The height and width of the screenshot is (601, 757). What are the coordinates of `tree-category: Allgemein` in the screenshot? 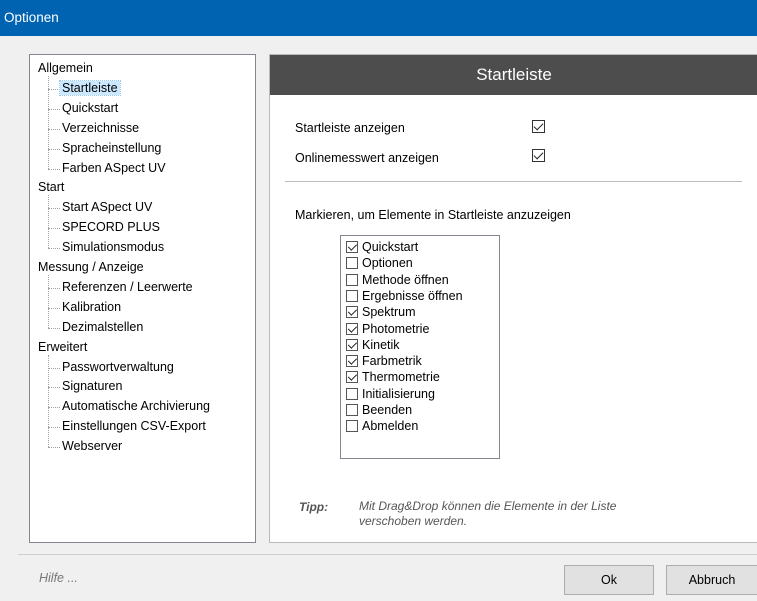 It's located at (65, 69).